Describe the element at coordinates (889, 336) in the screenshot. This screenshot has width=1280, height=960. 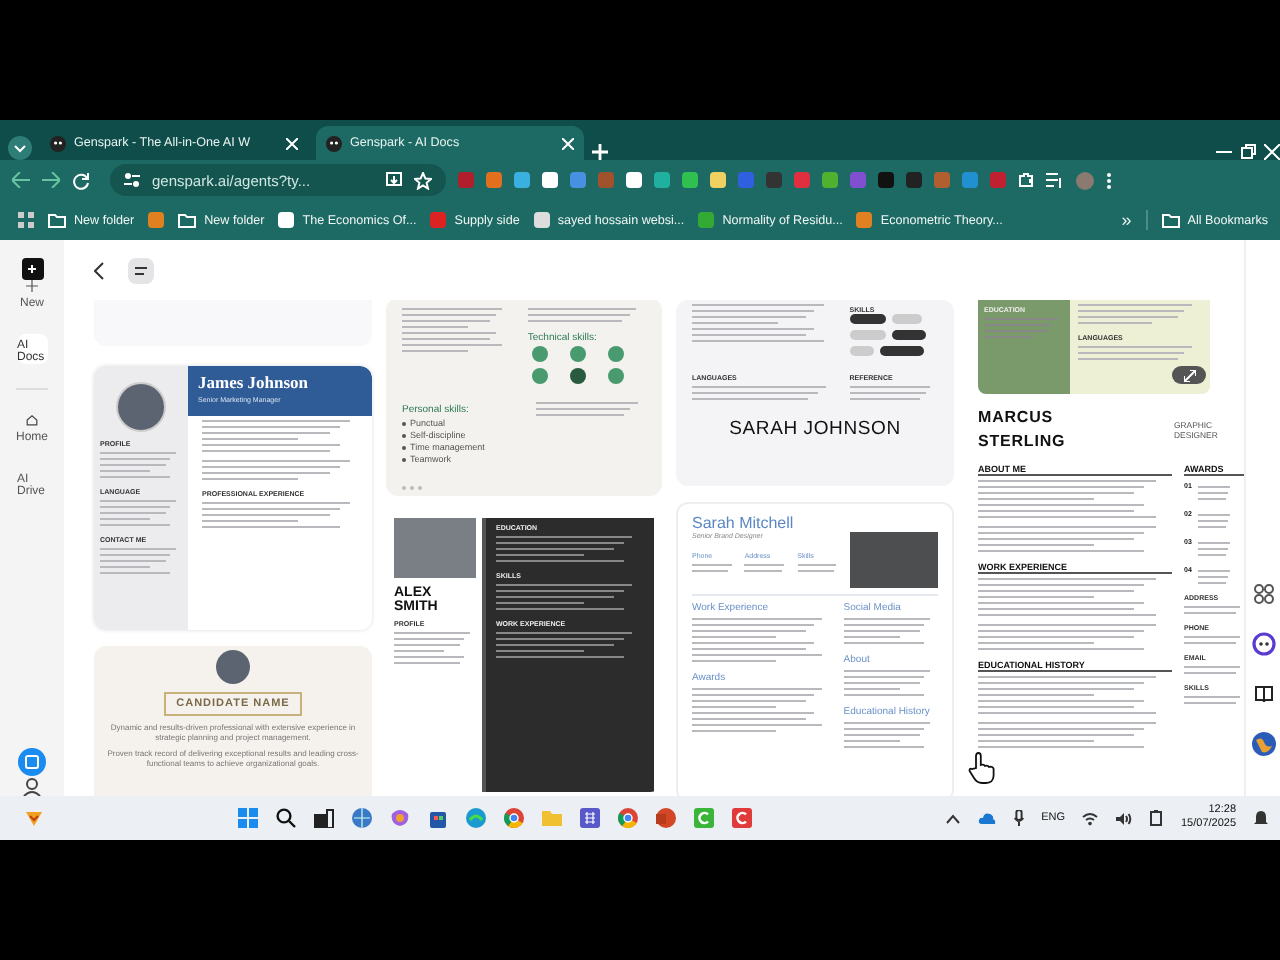
I see `skill-chips-drawing` at that location.